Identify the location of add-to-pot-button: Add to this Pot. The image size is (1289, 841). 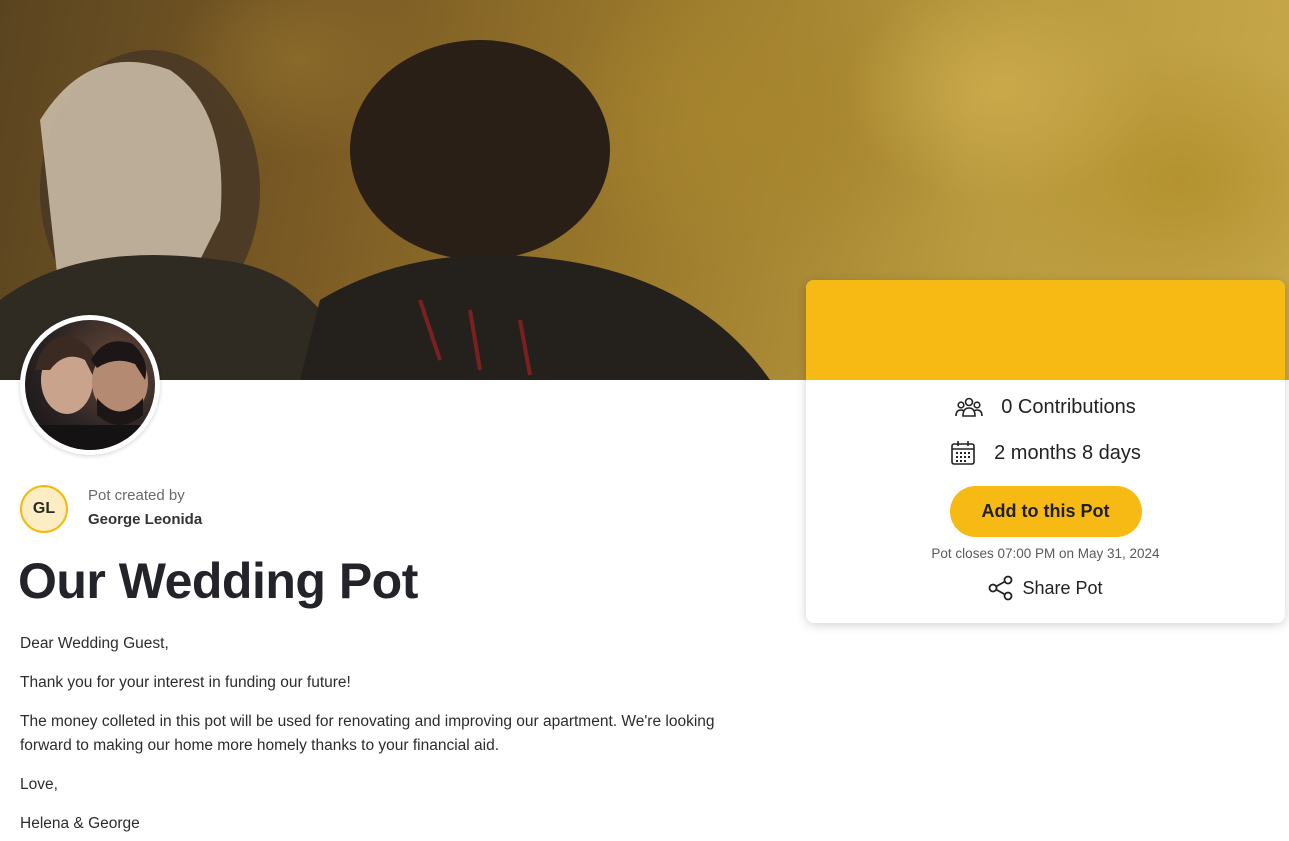
(1045, 511).